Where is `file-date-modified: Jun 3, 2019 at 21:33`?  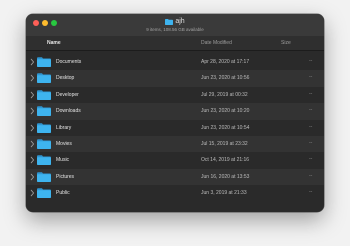 file-date-modified: Jun 3, 2019 at 21:33 is located at coordinates (224, 193).